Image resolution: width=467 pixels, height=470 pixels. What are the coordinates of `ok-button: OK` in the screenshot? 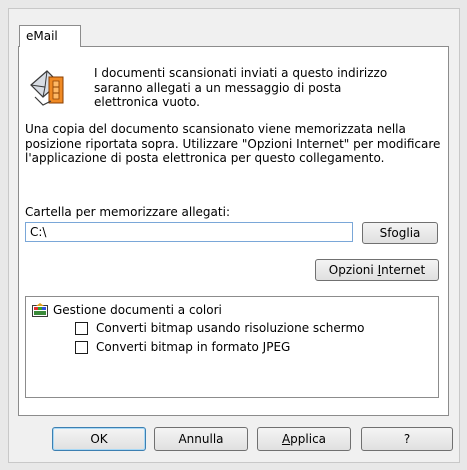 It's located at (99, 439).